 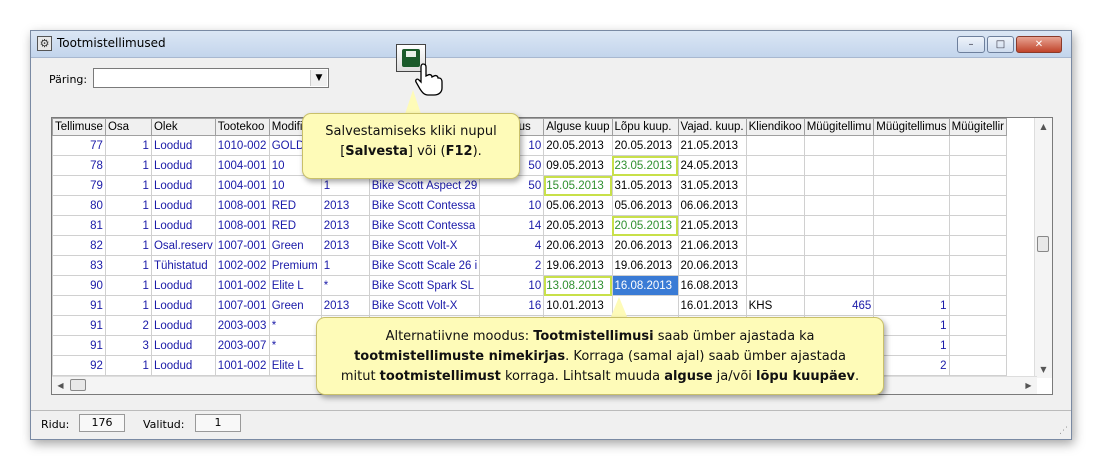 What do you see at coordinates (78, 385) in the screenshot?
I see `horizontal-scroll-thumb` at bounding box center [78, 385].